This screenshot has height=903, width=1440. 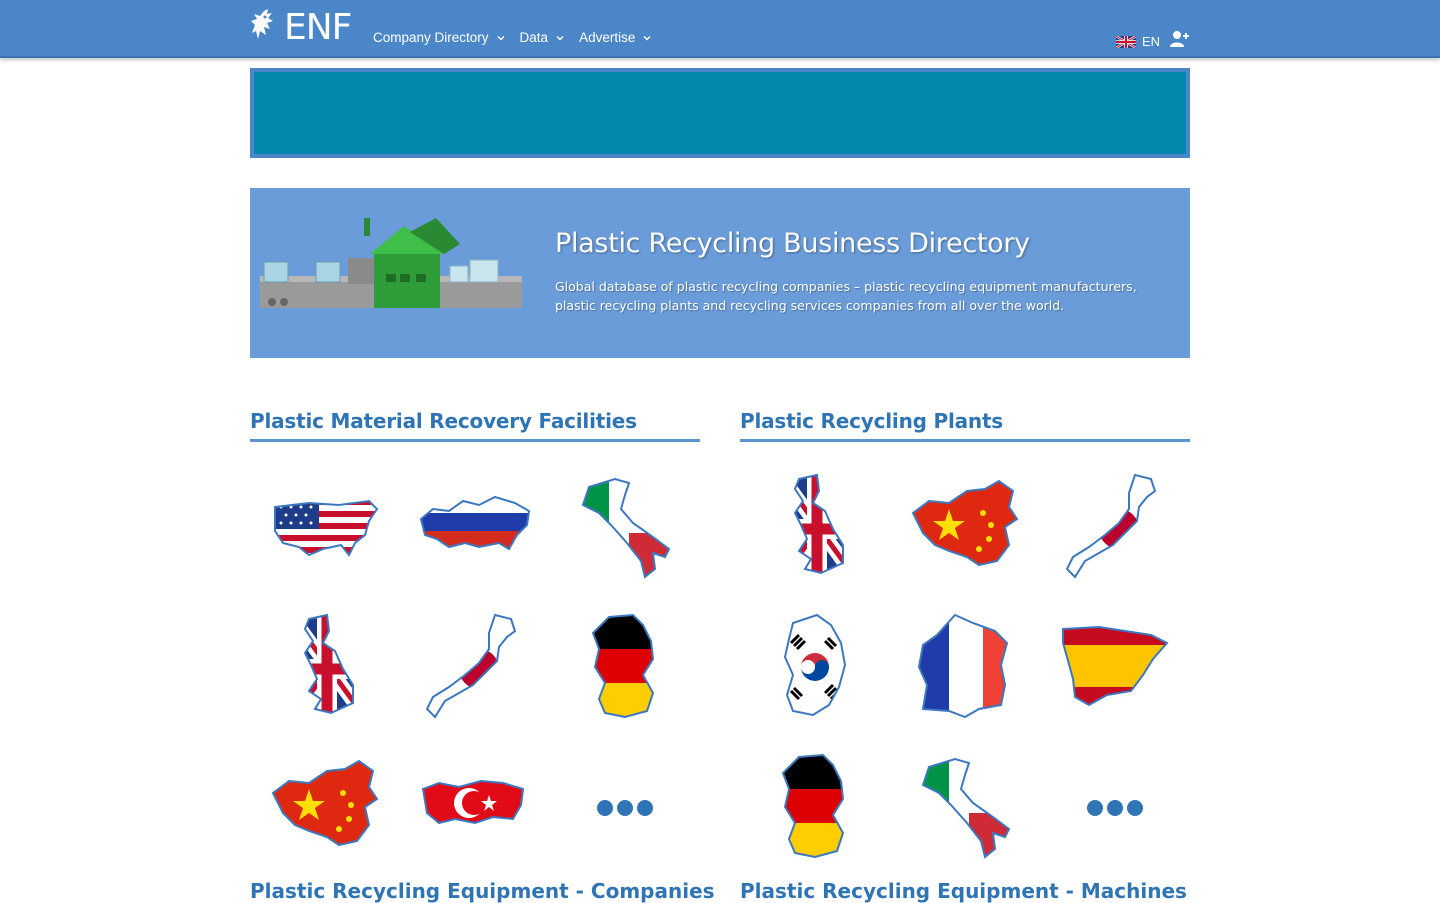 What do you see at coordinates (1125, 41) in the screenshot?
I see `uk-flag-icon` at bounding box center [1125, 41].